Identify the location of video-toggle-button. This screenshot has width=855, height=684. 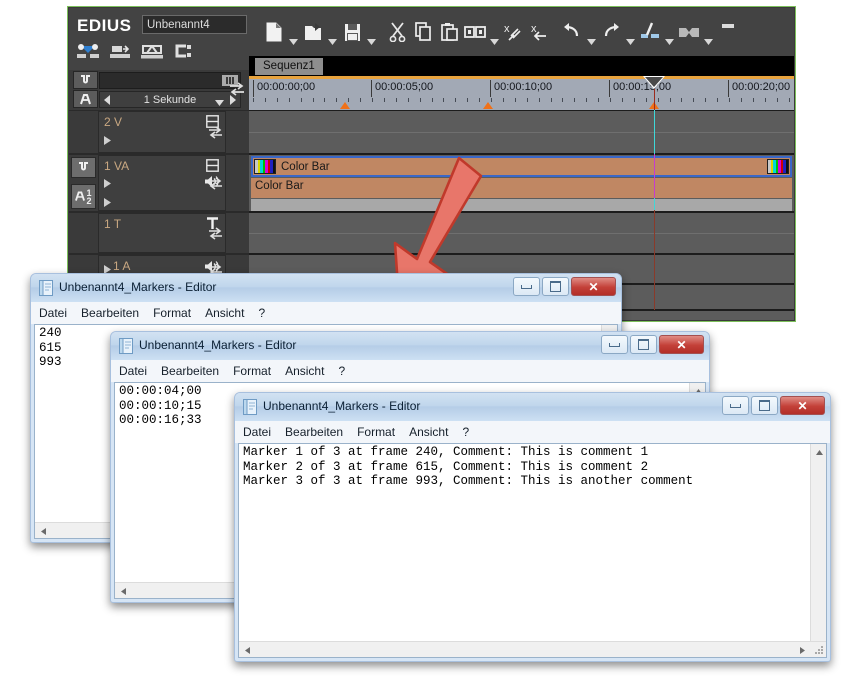
(85, 80).